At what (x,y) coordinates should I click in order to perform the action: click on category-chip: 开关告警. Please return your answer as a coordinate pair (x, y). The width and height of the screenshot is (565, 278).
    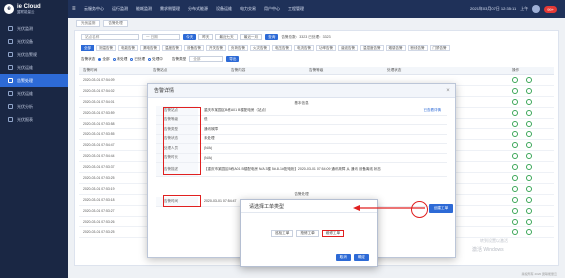
    Looking at the image, I should click on (216, 48).